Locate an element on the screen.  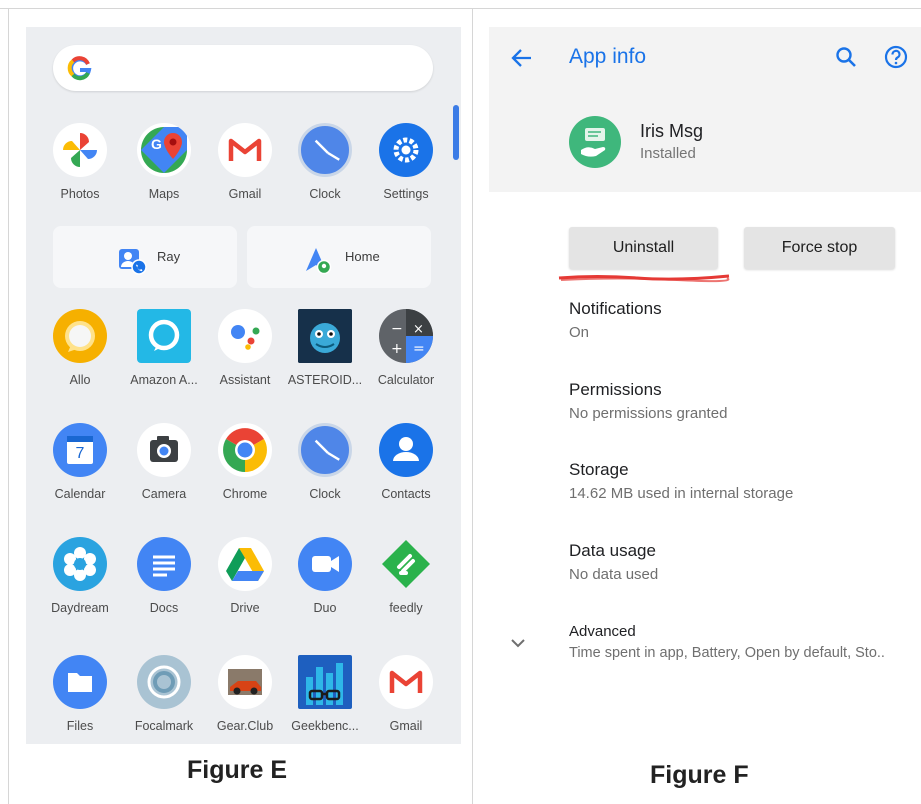
photos-icon is located at coordinates (80, 150).